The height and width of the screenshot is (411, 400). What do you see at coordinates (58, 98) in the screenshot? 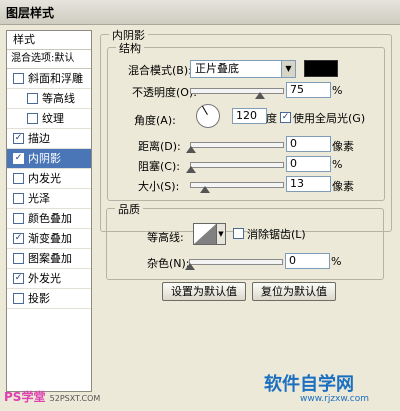
I see `sidebar-item-label: 等高线` at bounding box center [58, 98].